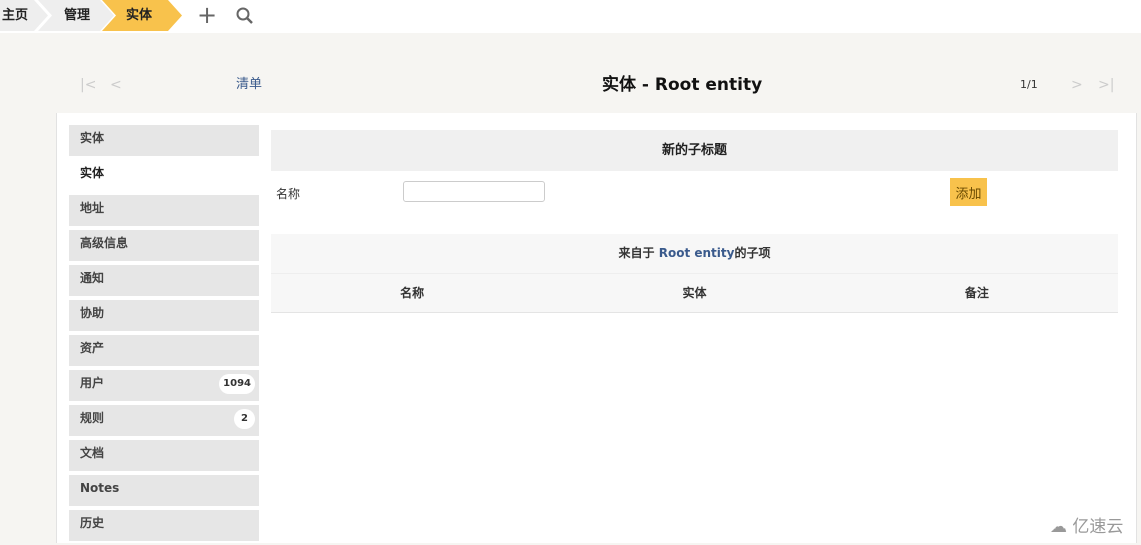 This screenshot has height=545, width=1141. What do you see at coordinates (92, 418) in the screenshot?
I see `label: 规则` at bounding box center [92, 418].